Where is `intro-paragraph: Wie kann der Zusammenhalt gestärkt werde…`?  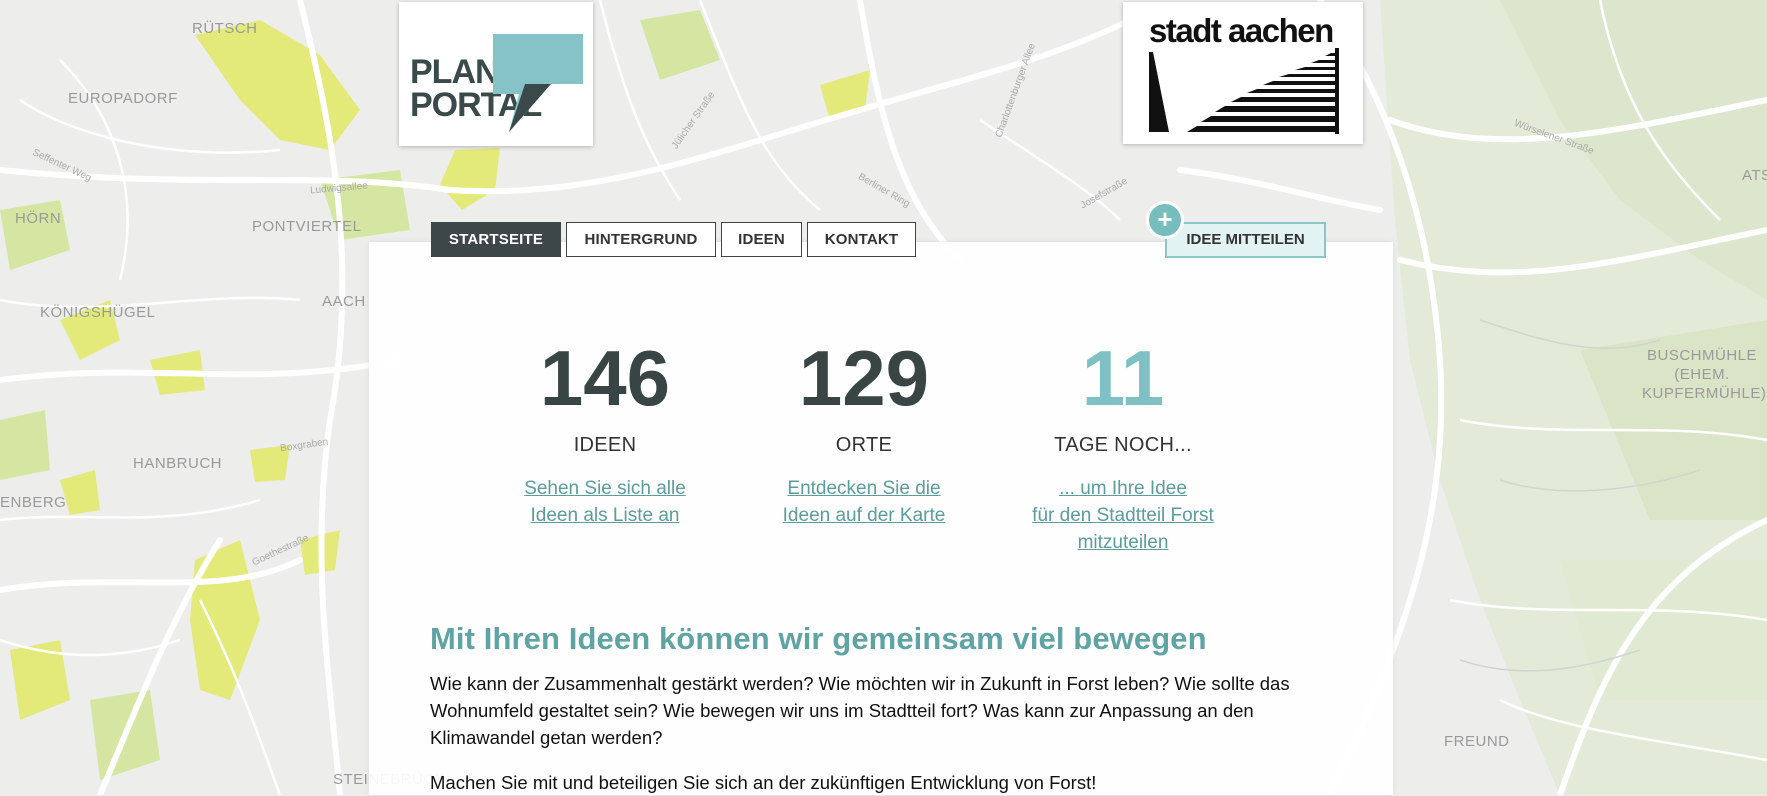
intro-paragraph: Wie kann der Zusammenhalt gestärkt werde… is located at coordinates (860, 710).